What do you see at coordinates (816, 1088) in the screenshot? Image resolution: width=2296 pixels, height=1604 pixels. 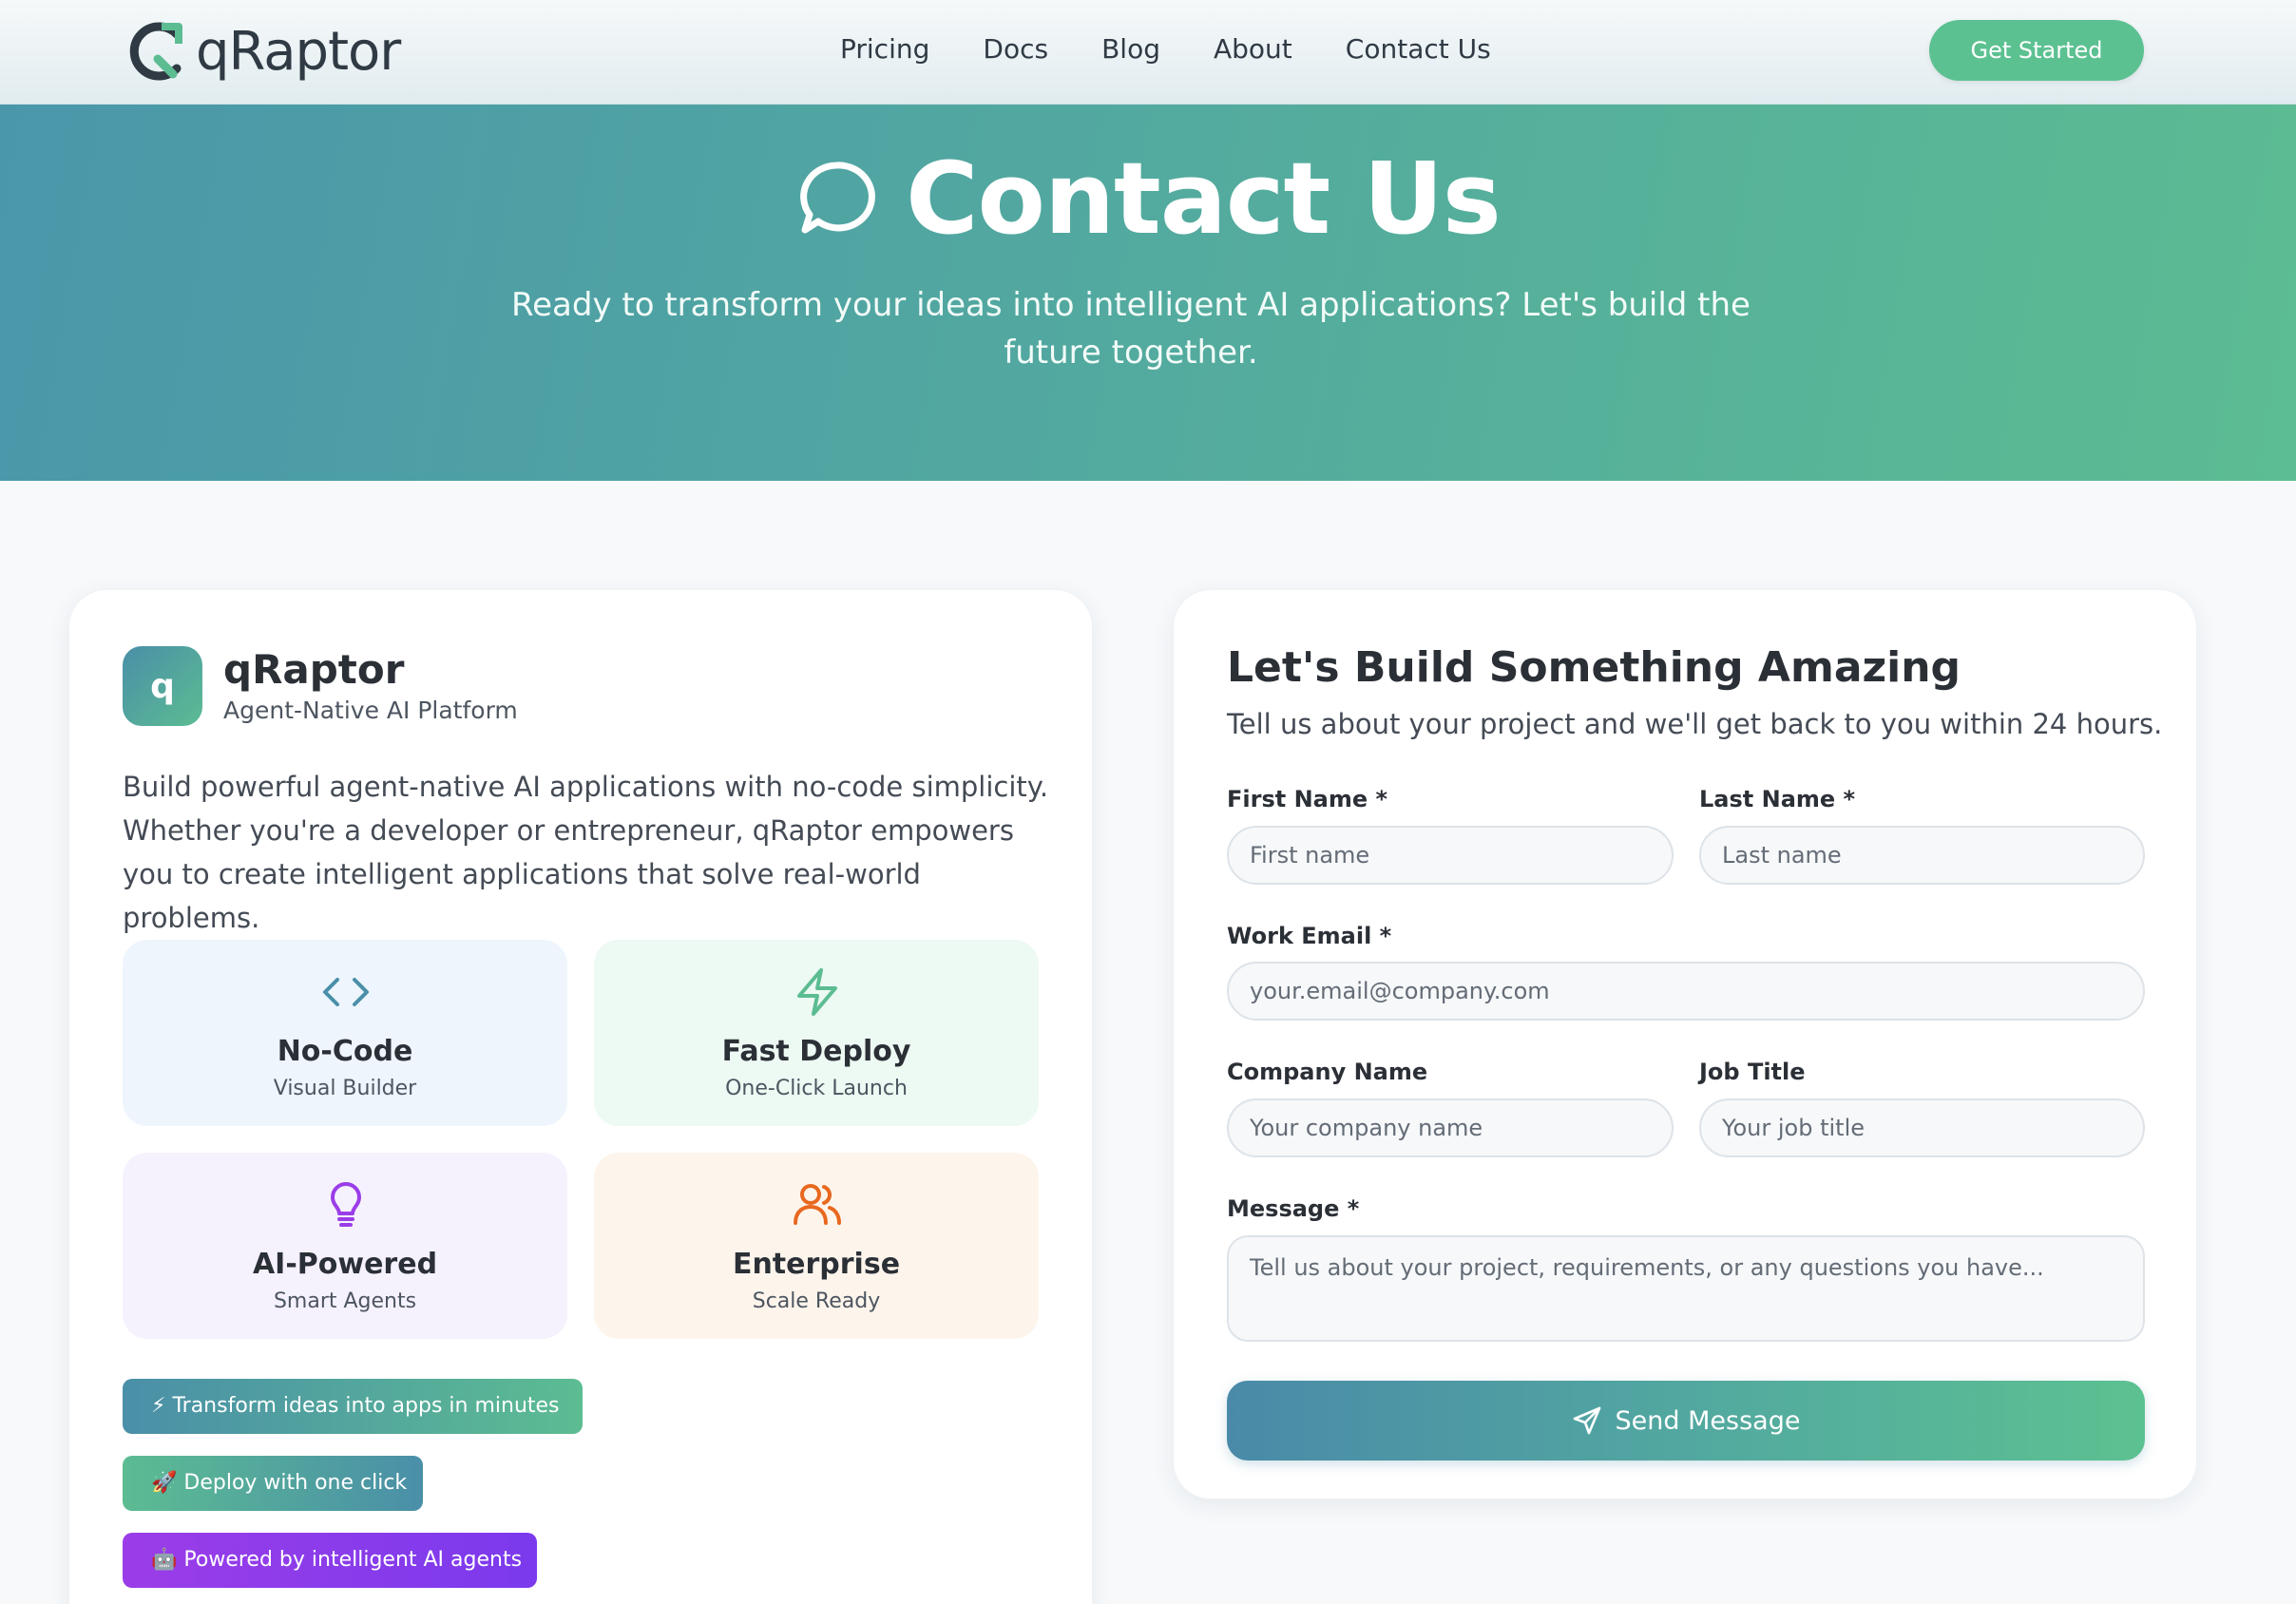 I see `feature-subtitle: One-Click Launch` at bounding box center [816, 1088].